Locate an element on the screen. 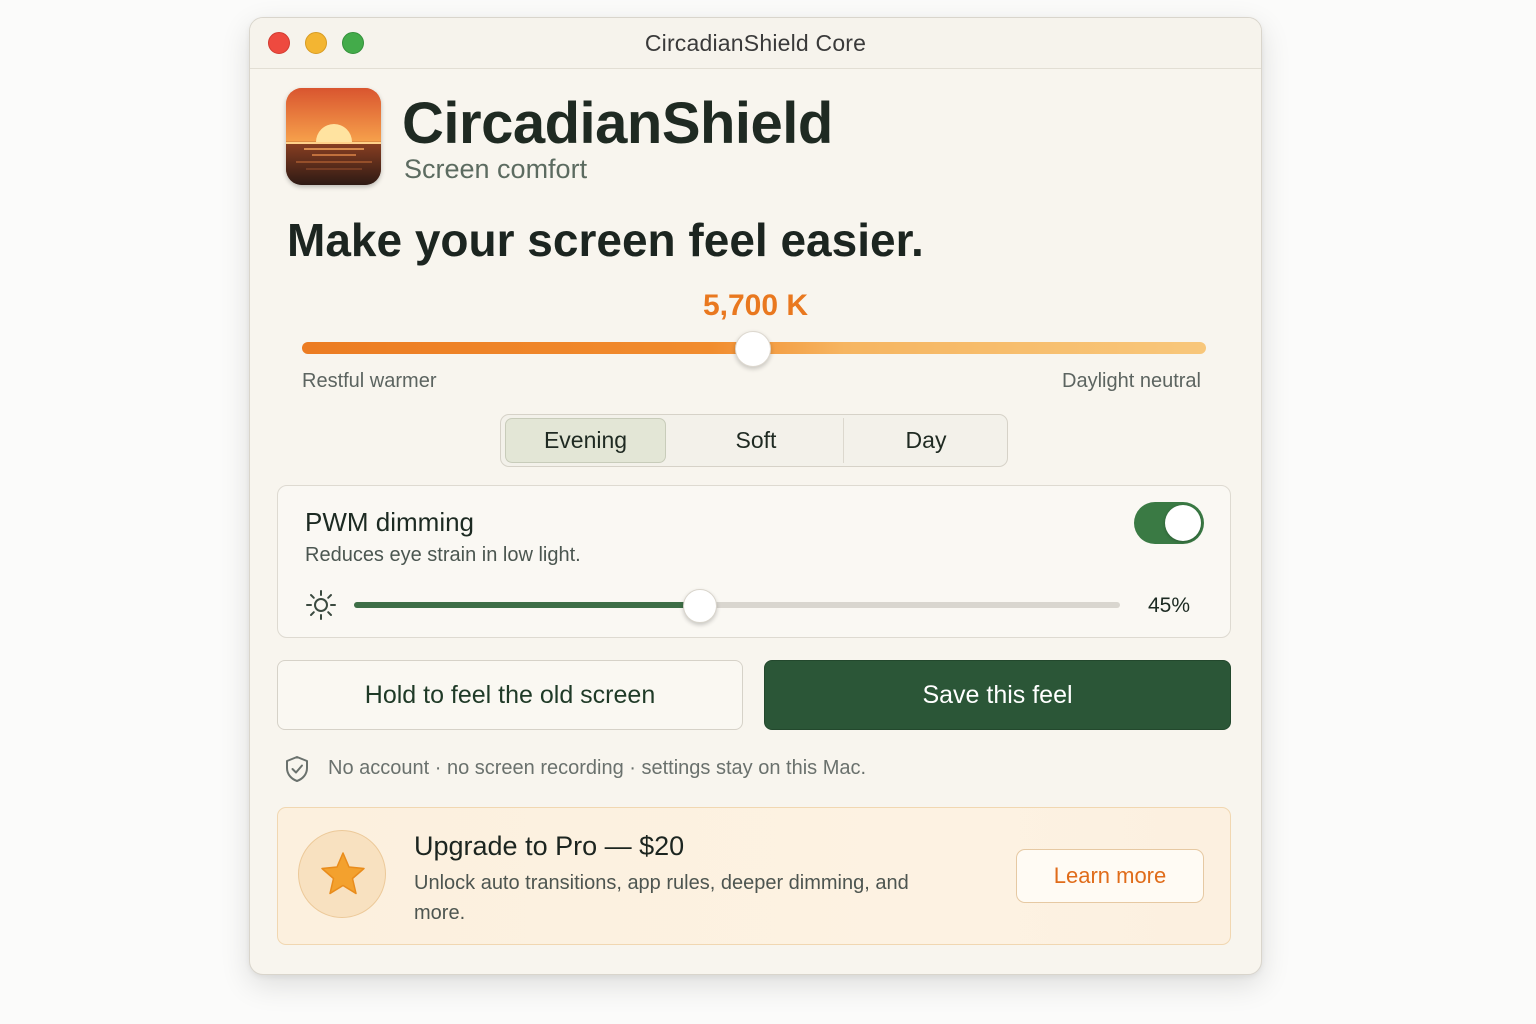  title-bar: CircadianShield Core is located at coordinates (755, 43).